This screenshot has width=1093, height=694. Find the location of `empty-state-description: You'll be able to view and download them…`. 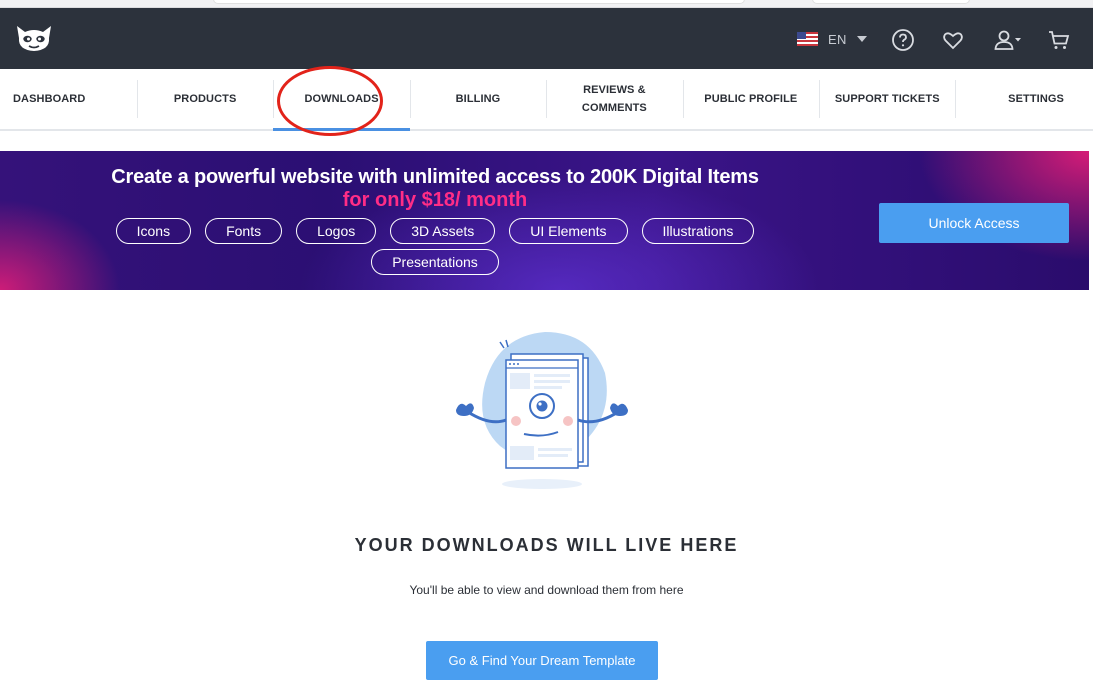

empty-state-description: You'll be able to view and download them… is located at coordinates (546, 590).